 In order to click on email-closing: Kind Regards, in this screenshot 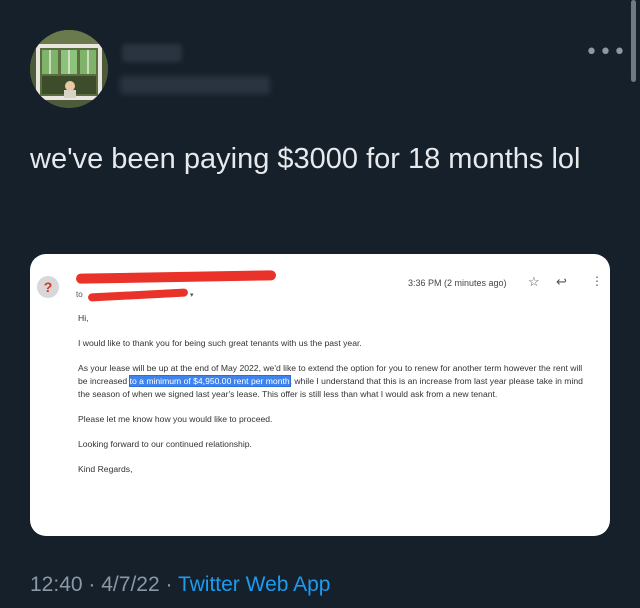, I will do `click(105, 469)`.